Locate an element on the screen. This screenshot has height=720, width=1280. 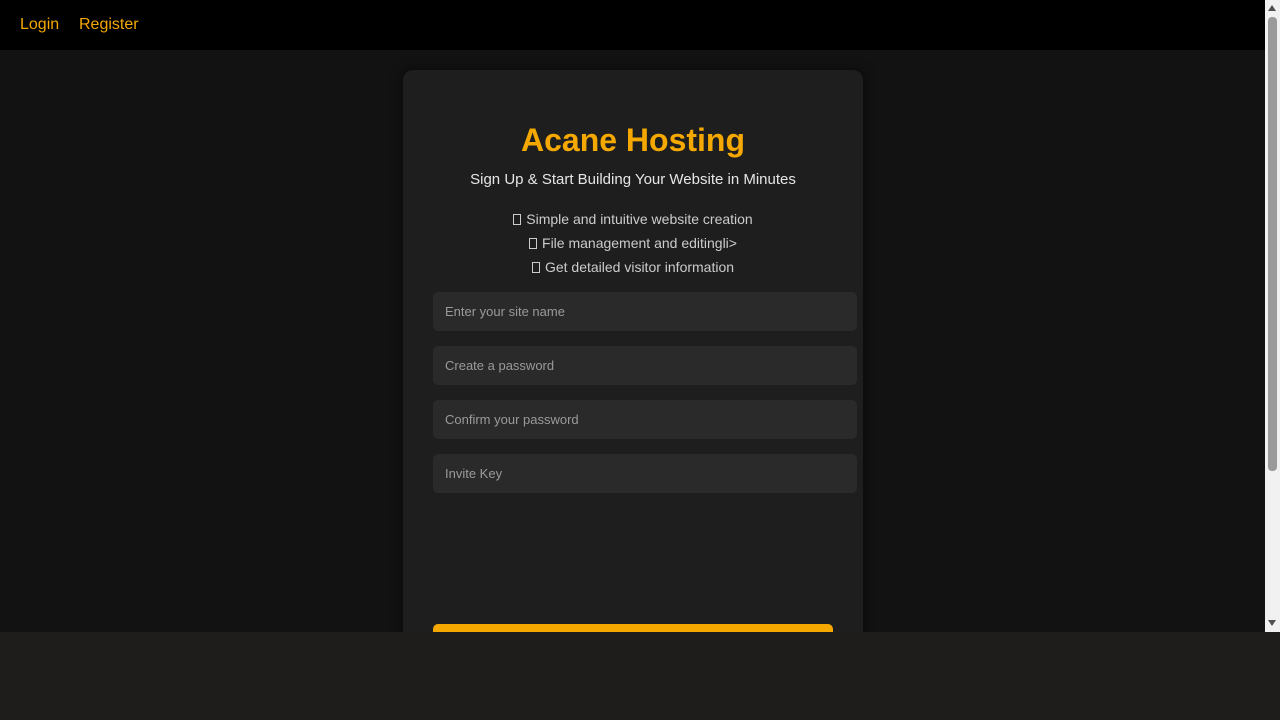
feature-item: Simple and intuitive website creation is located at coordinates (633, 219).